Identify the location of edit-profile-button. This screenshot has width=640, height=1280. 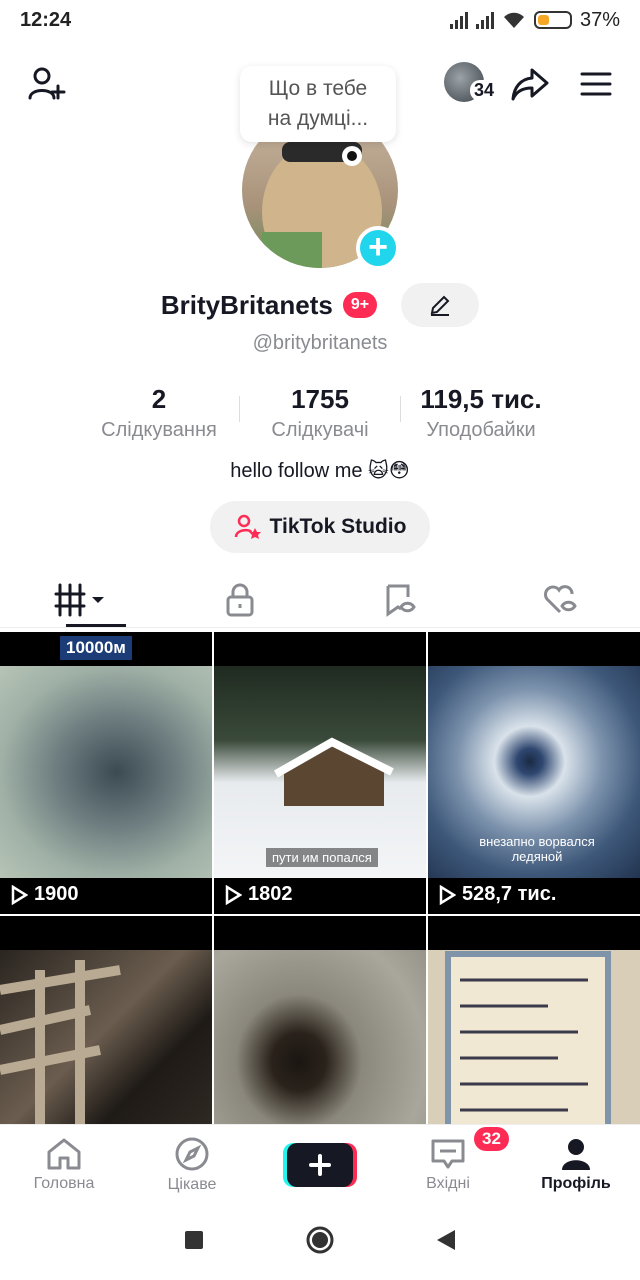
(440, 305).